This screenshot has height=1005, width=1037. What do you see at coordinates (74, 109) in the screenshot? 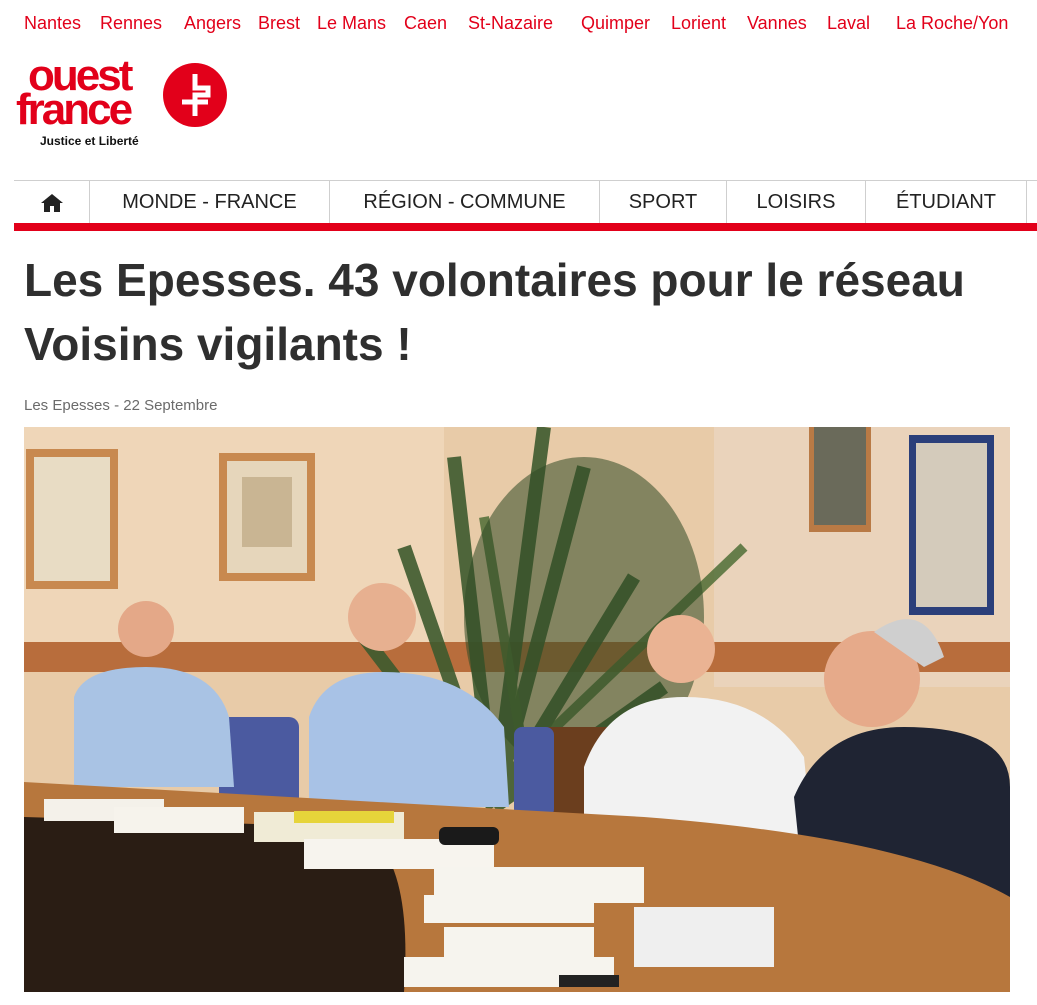
I see `logo-word-france: france` at bounding box center [74, 109].